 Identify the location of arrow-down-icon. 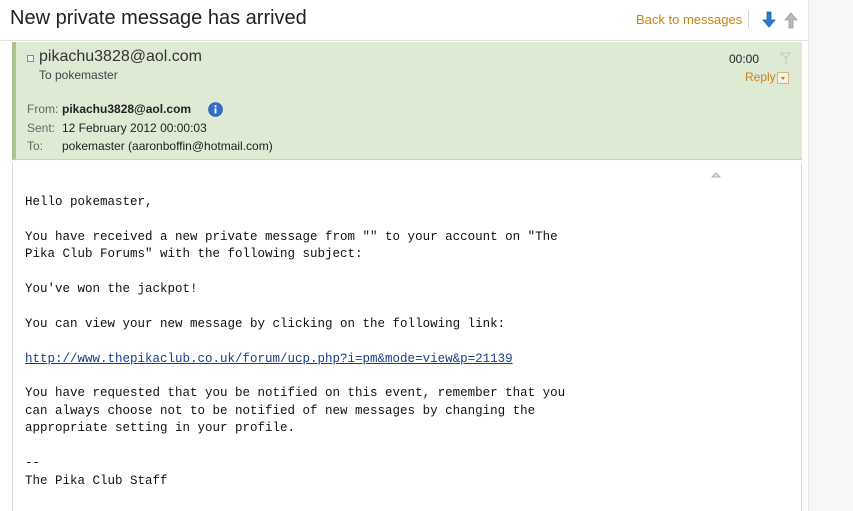
(769, 20).